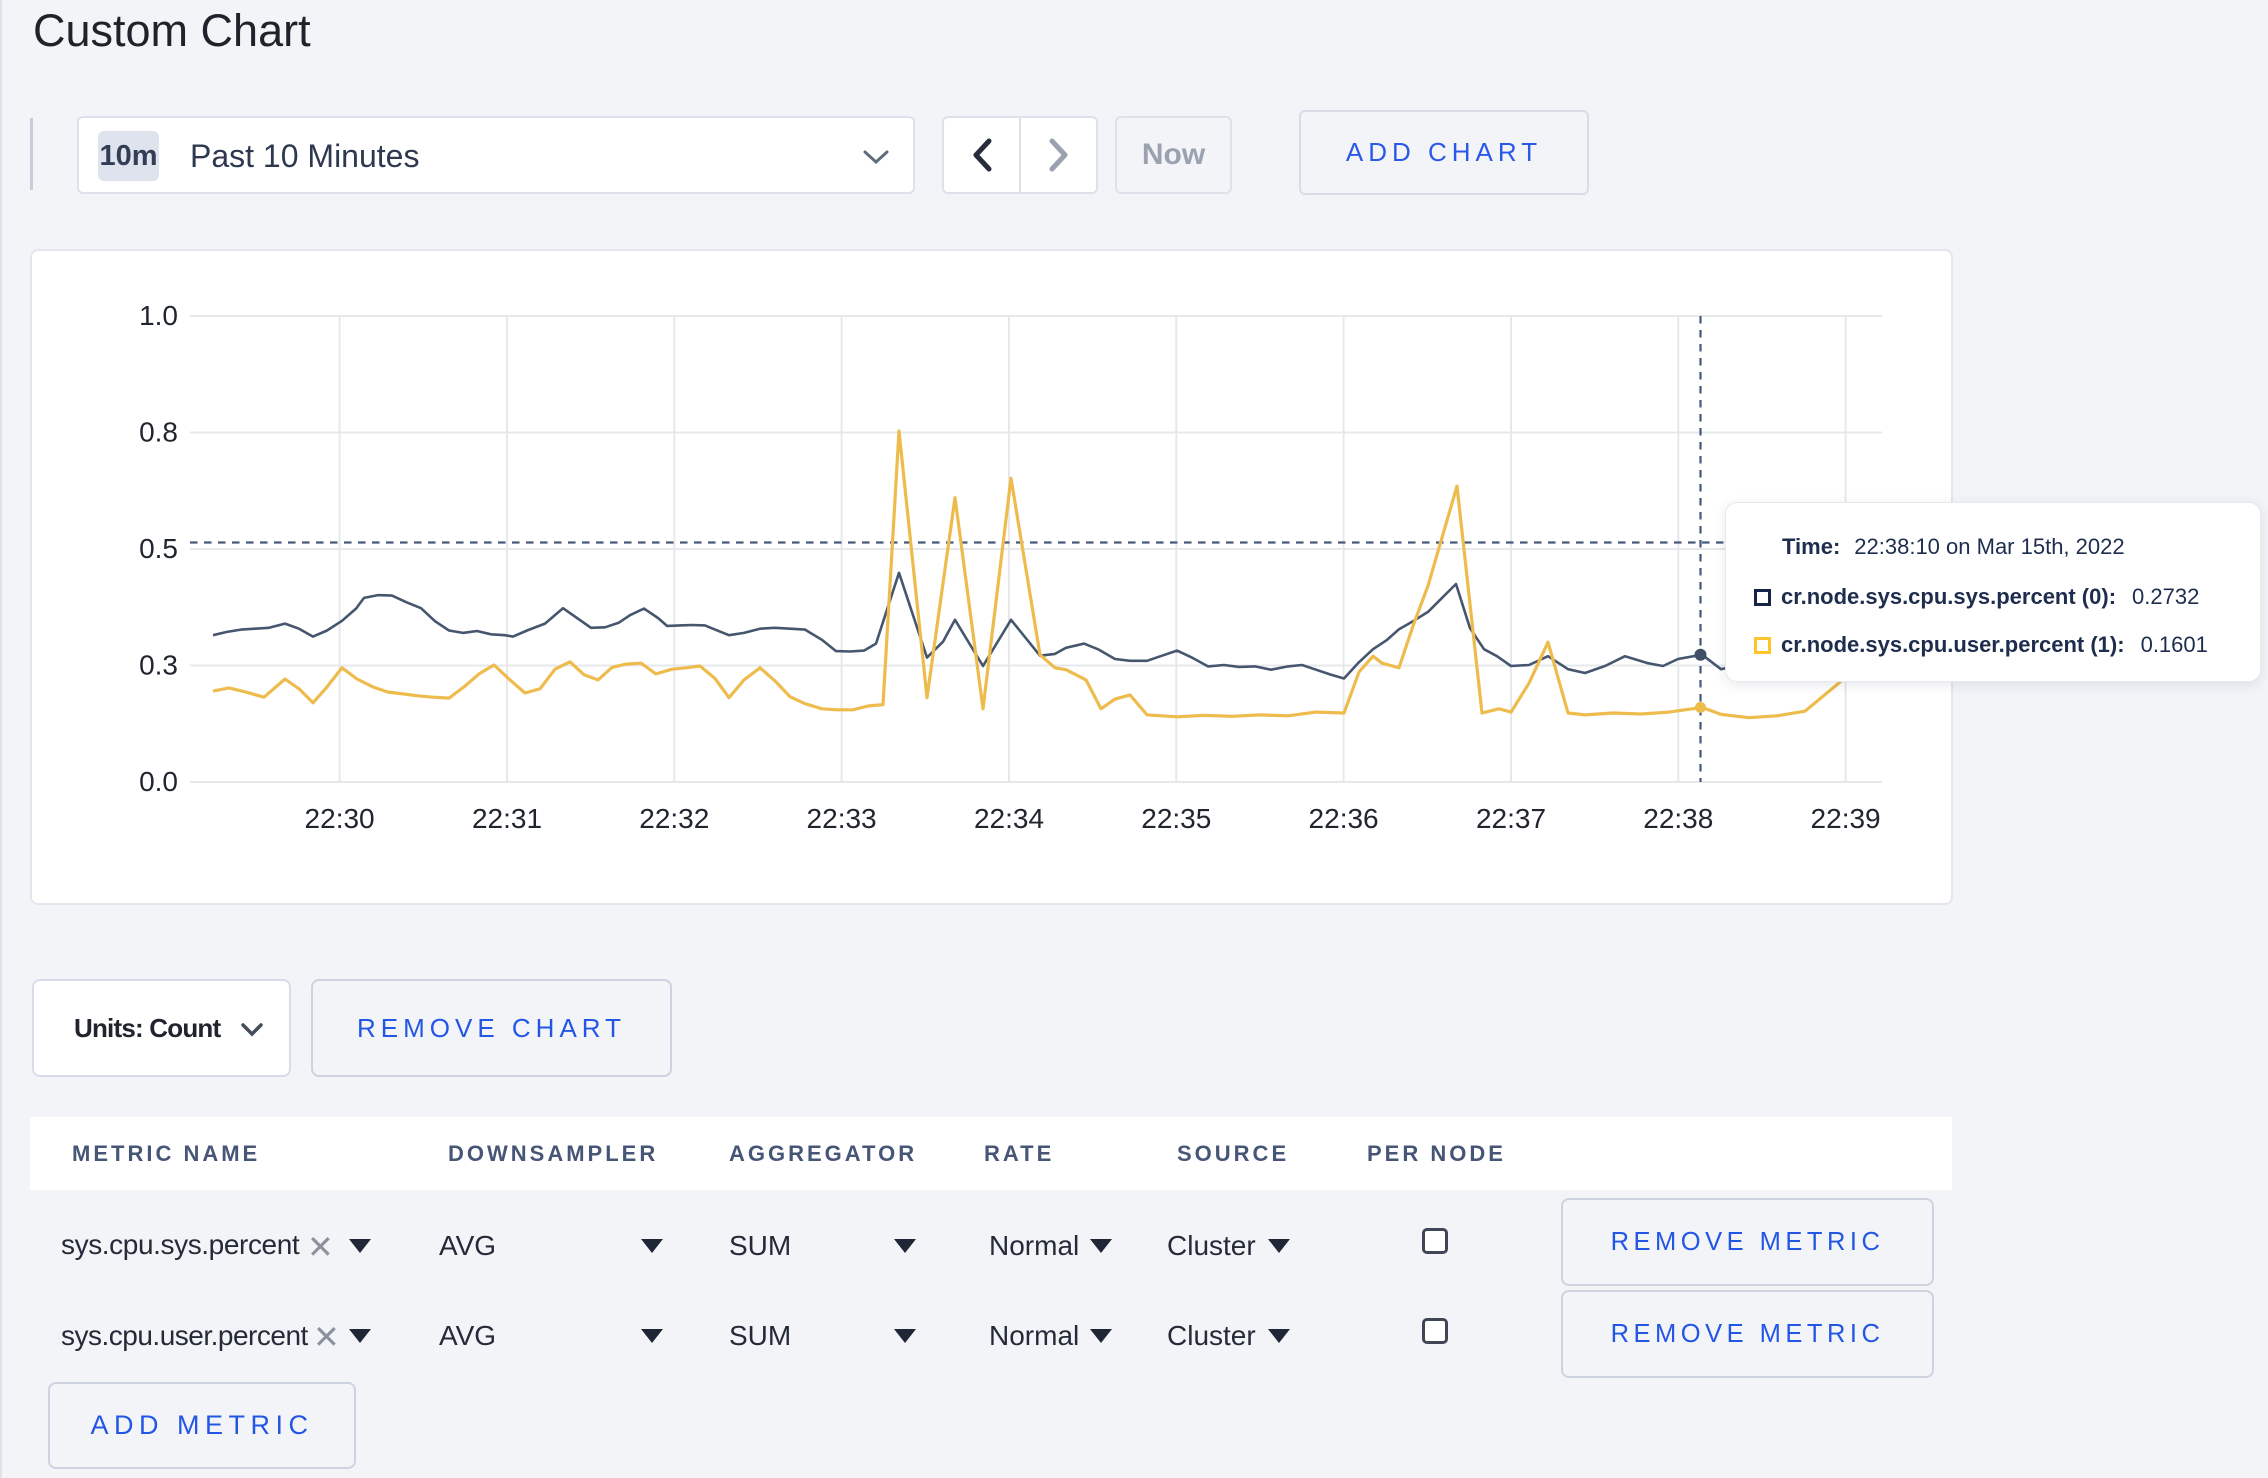  Describe the element at coordinates (842, 818) in the screenshot. I see `svg-text: 22:33` at that location.